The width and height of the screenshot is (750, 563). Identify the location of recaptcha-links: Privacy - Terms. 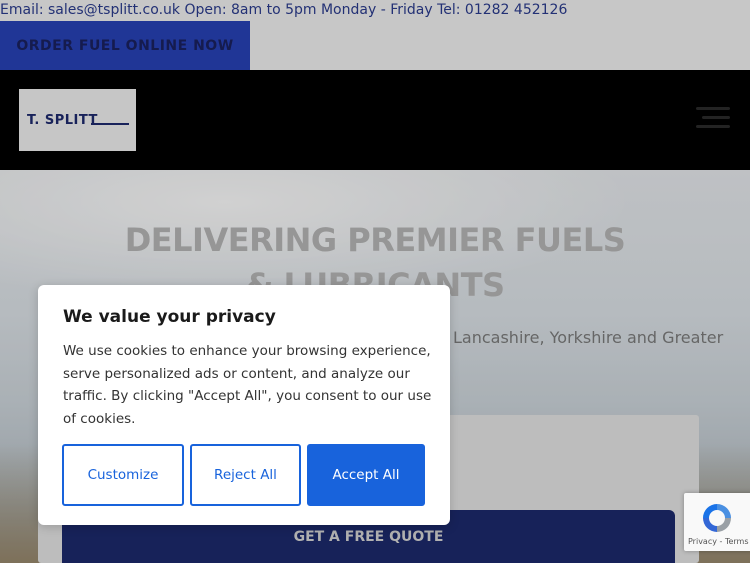
(718, 541).